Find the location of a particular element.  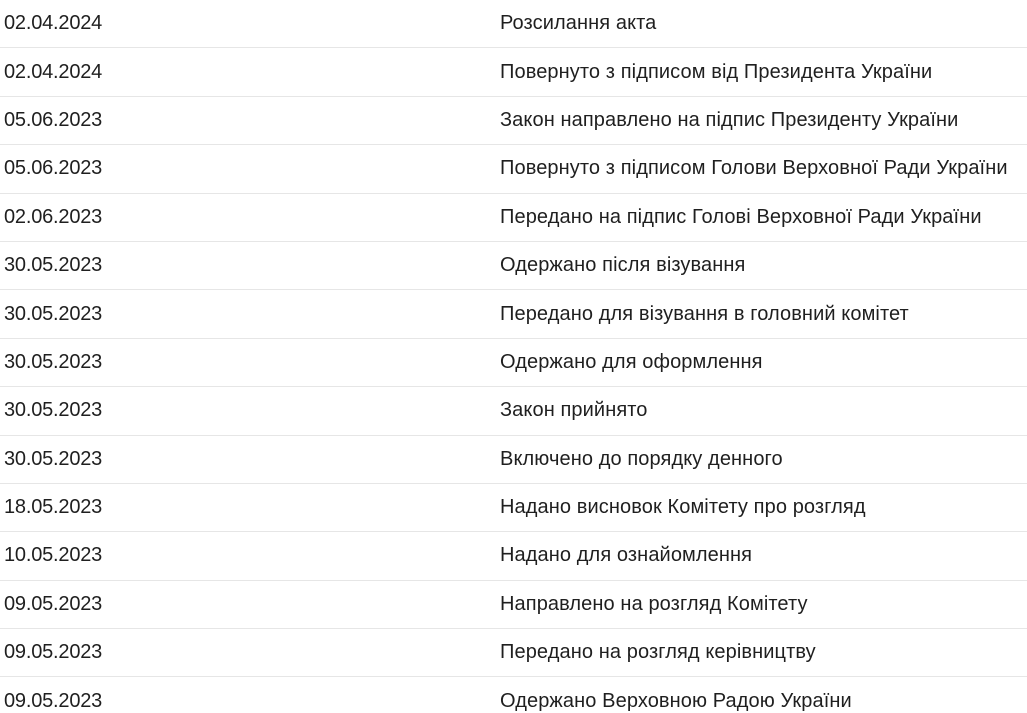

row-event: Надано висновок Комітету про розгляд is located at coordinates (683, 507).